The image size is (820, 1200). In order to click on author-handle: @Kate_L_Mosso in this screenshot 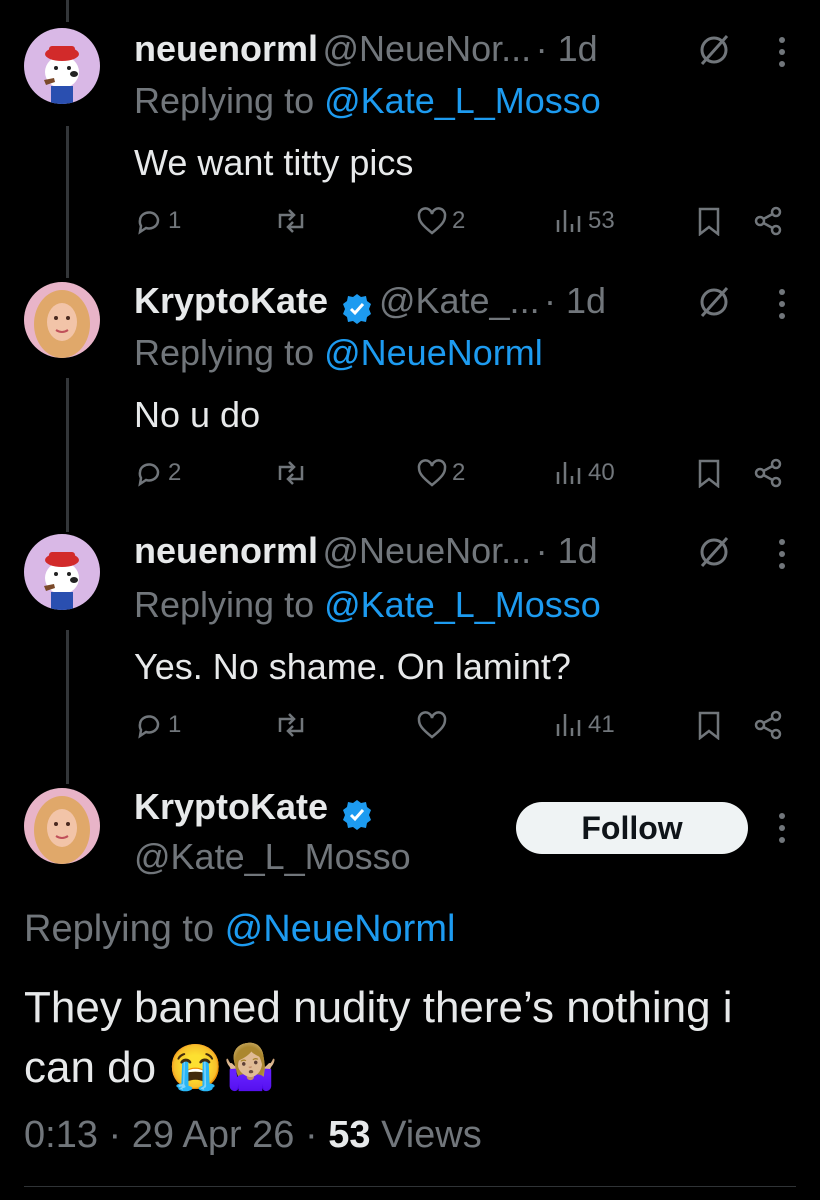, I will do `click(272, 857)`.